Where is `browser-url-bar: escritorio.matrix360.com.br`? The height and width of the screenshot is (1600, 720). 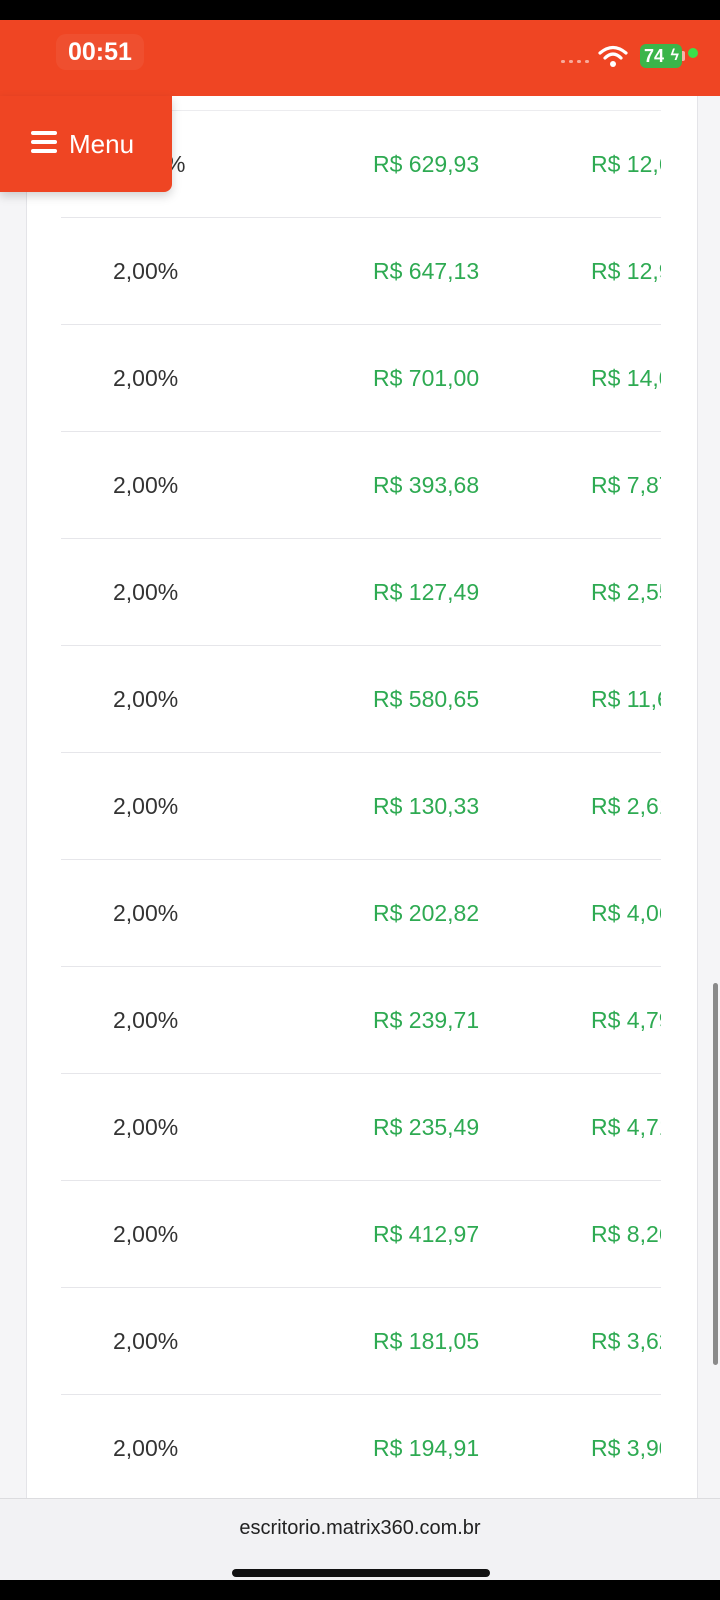 browser-url-bar: escritorio.matrix360.com.br is located at coordinates (360, 1539).